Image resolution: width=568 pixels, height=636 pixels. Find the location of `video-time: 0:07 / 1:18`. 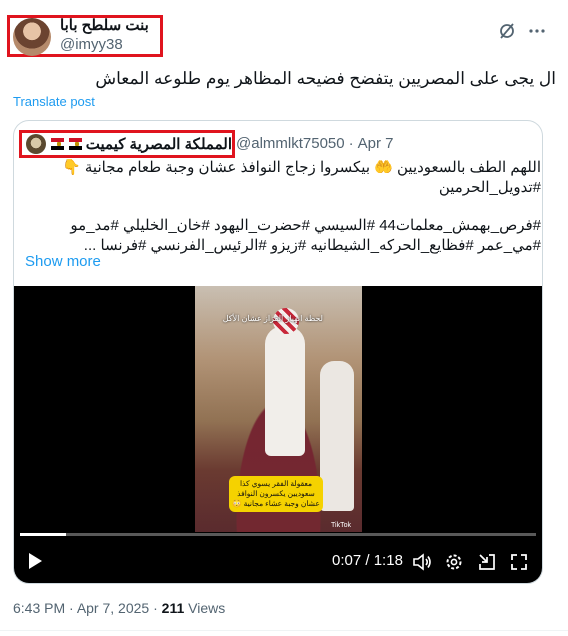

video-time: 0:07 / 1:18 is located at coordinates (367, 560).